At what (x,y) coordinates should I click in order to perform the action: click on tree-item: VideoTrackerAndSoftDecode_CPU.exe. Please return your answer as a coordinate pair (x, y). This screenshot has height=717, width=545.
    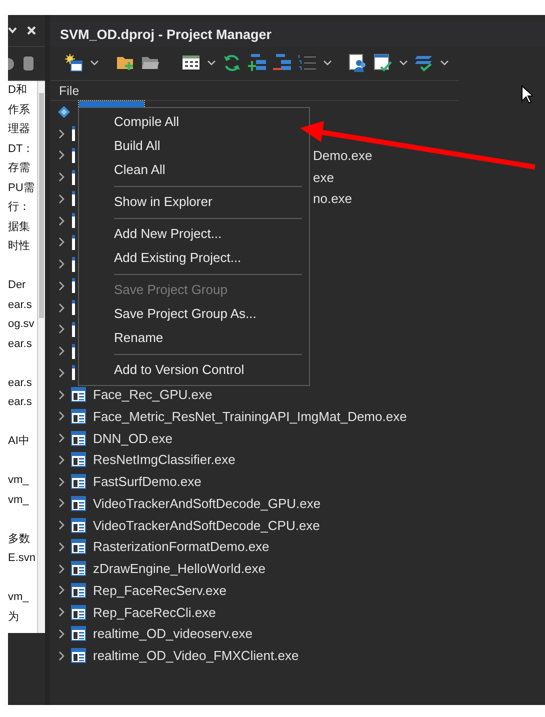
    Looking at the image, I should click on (206, 525).